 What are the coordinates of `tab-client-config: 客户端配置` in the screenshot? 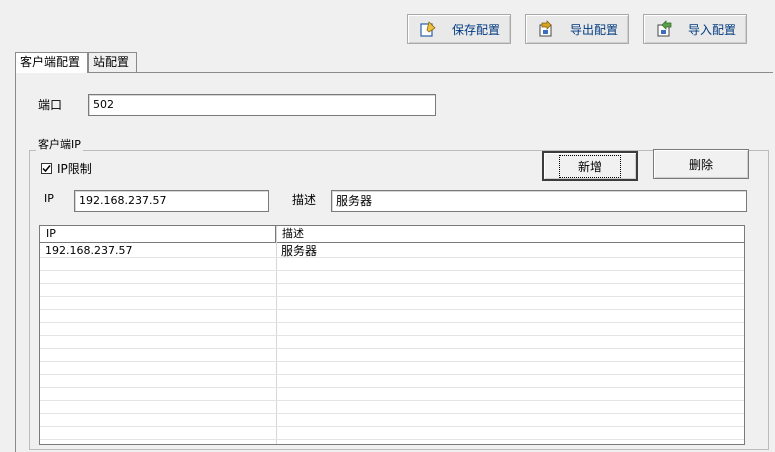 It's located at (51, 62).